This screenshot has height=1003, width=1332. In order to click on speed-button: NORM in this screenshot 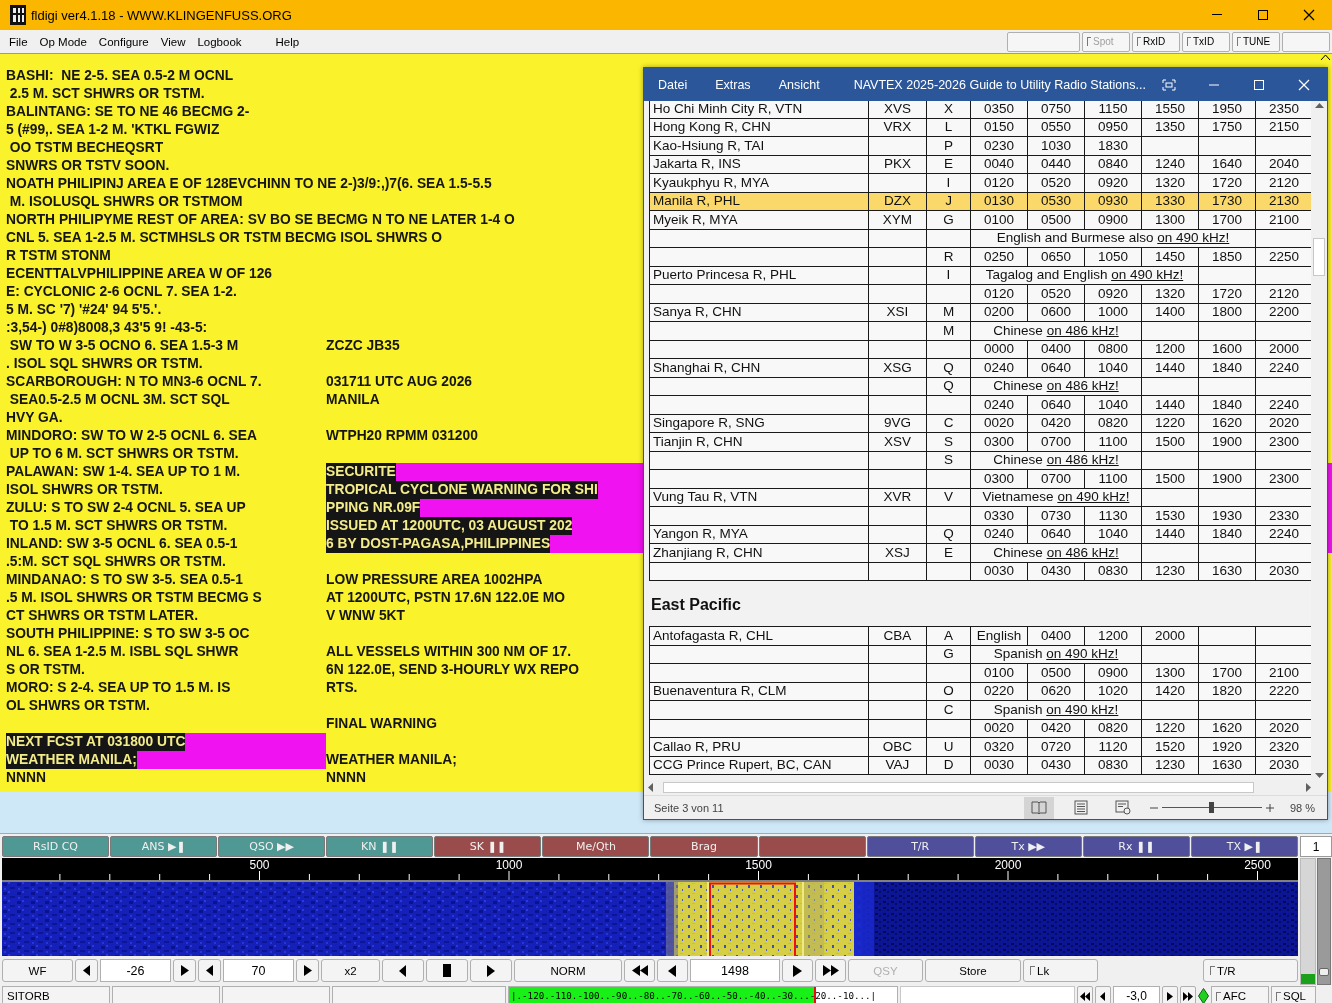, I will do `click(568, 970)`.